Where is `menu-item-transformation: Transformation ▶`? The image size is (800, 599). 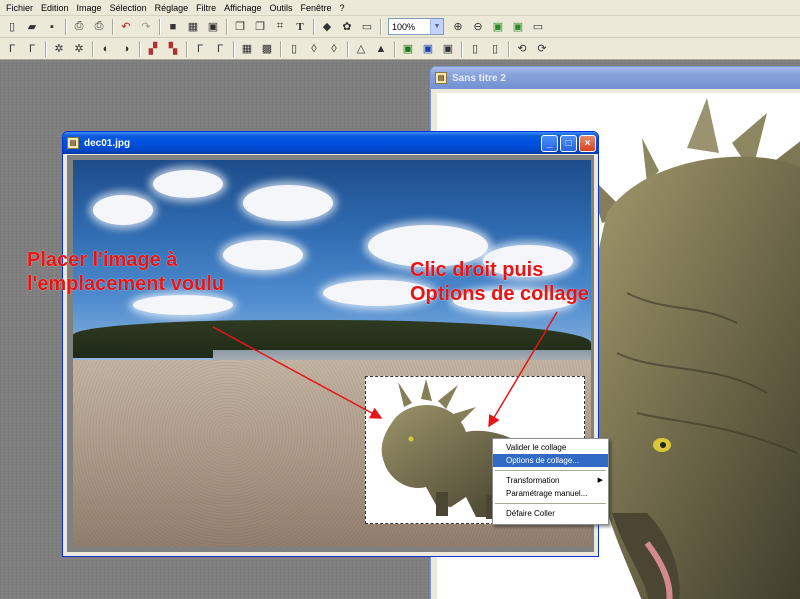
menu-item-transformation: Transformation ▶ is located at coordinates (550, 480).